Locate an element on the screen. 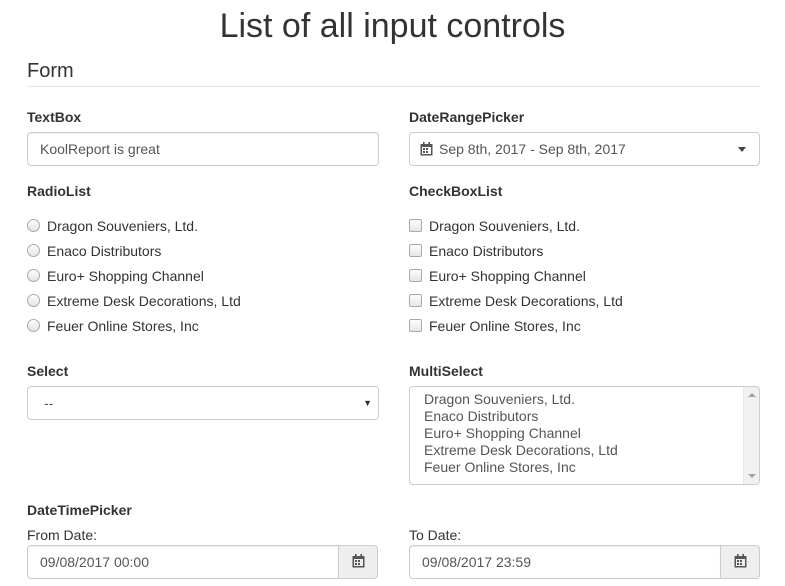 Image resolution: width=785 pixels, height=586 pixels. radio-option: Extreme Desk Decorations, Ltd is located at coordinates (134, 300).